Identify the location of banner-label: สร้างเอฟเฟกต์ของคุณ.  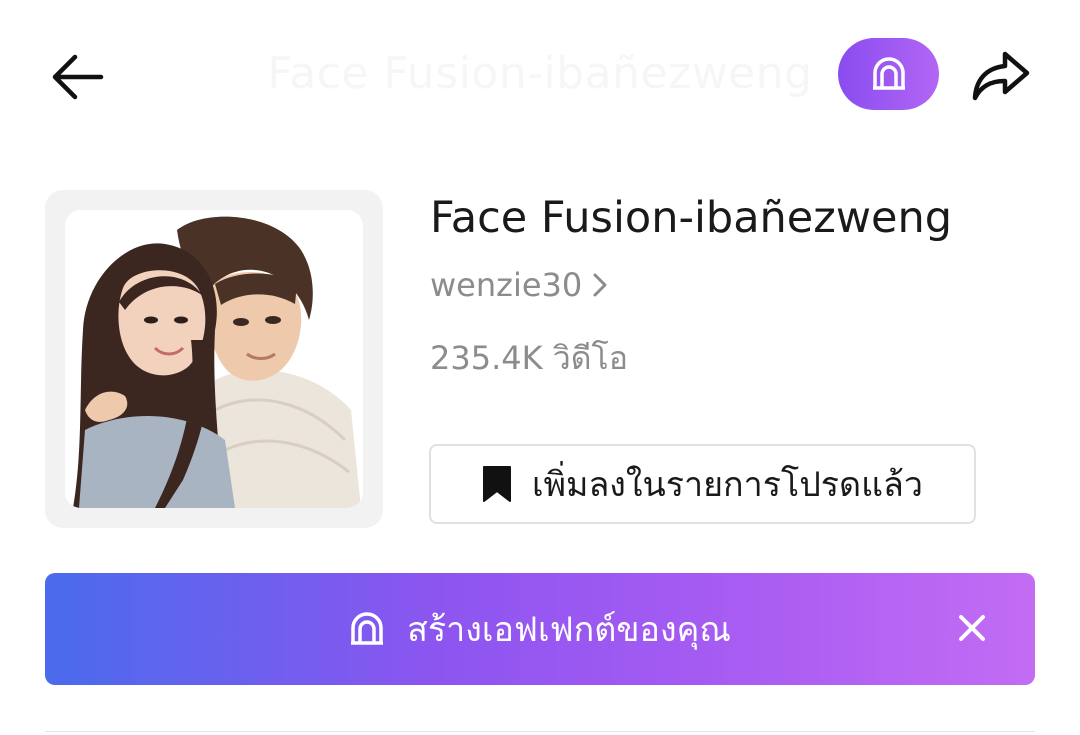
(569, 630).